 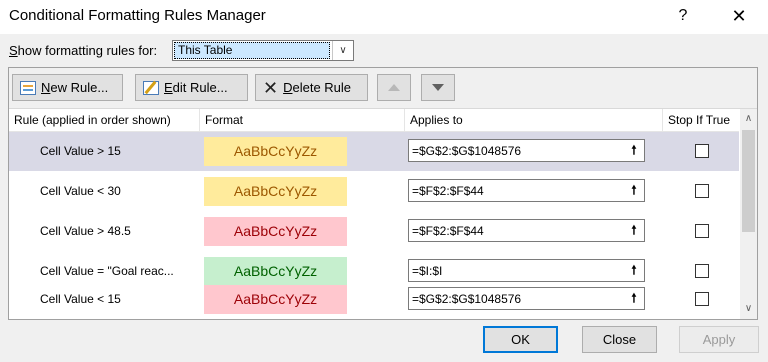 I want to click on header-rule: Rule (applied in order shown), so click(x=104, y=120).